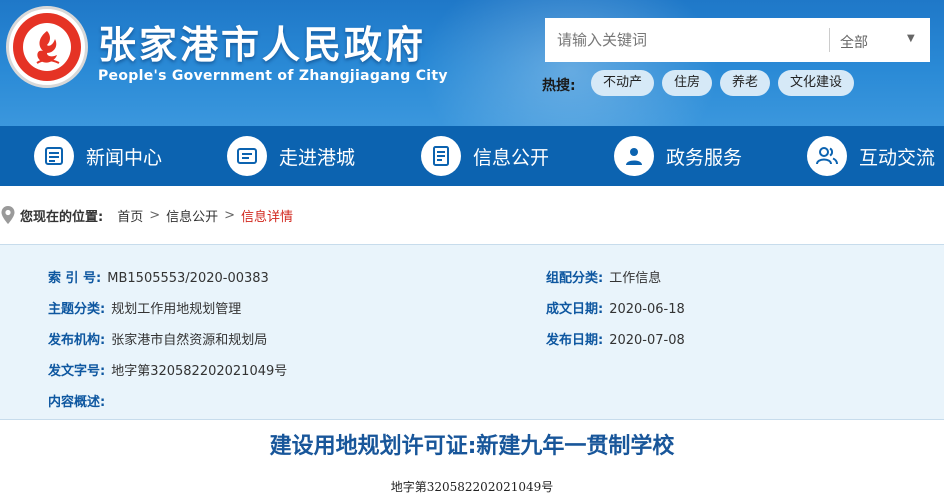  Describe the element at coordinates (687, 83) in the screenshot. I see `hot-tag: 住房` at that location.